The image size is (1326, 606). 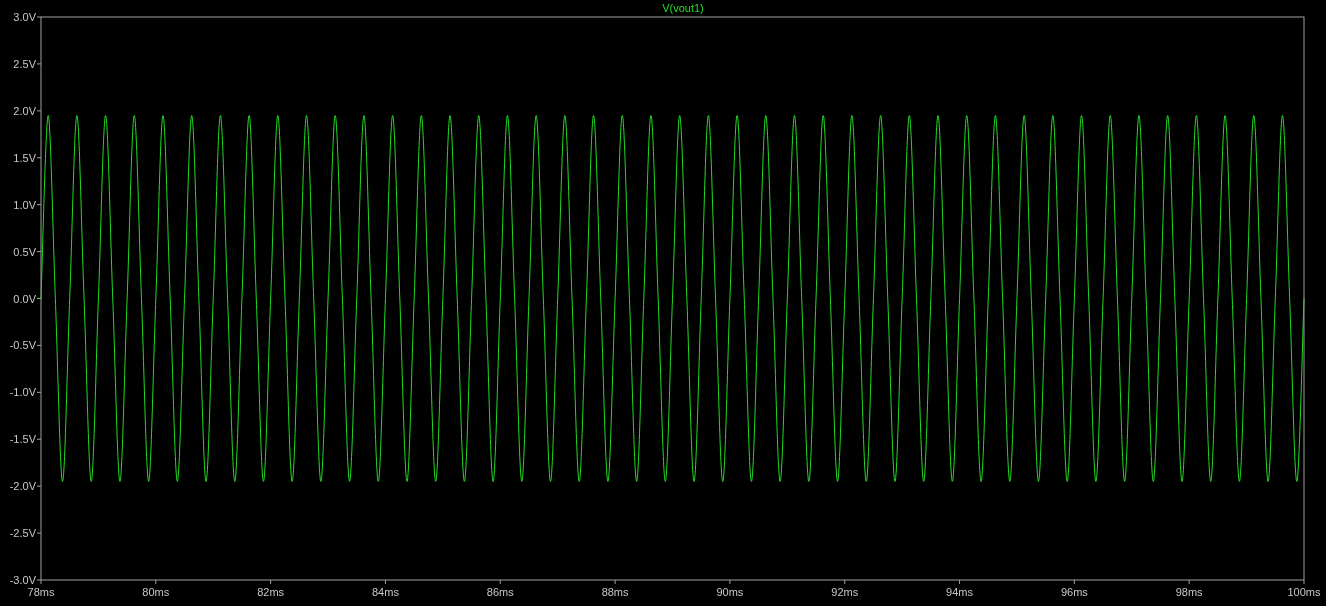 What do you see at coordinates (24, 157) in the screenshot?
I see `axis-tick-label: 1.5V` at bounding box center [24, 157].